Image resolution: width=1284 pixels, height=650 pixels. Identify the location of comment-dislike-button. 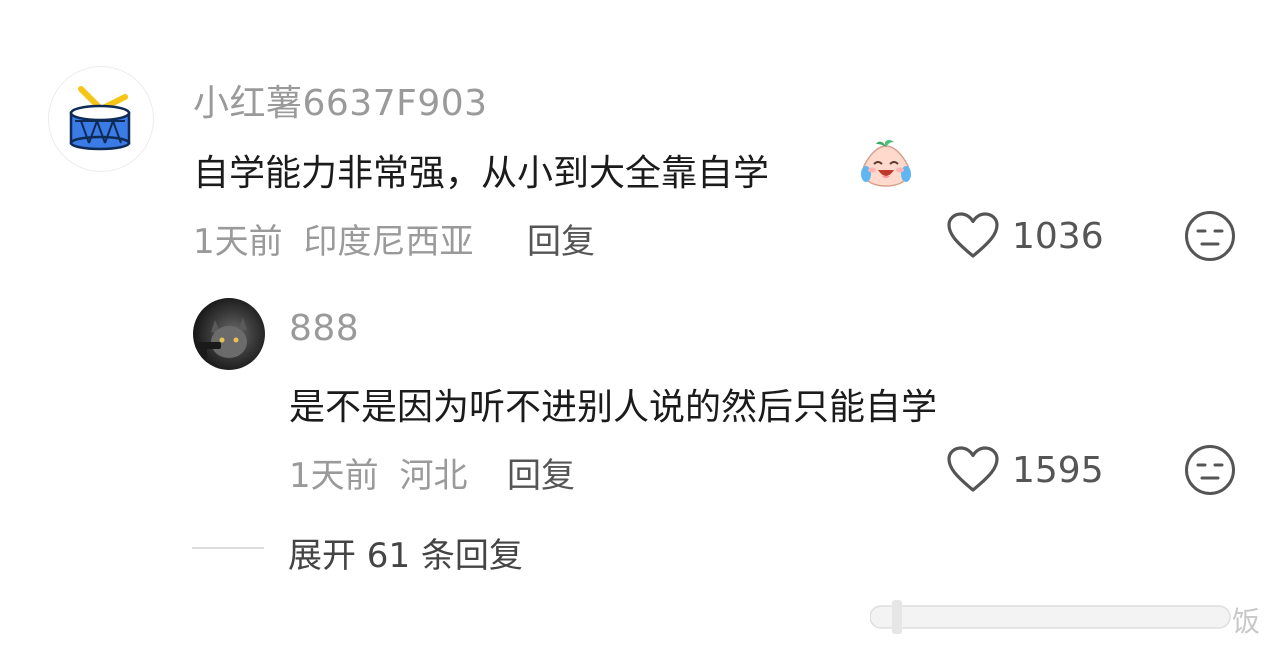
(1210, 238).